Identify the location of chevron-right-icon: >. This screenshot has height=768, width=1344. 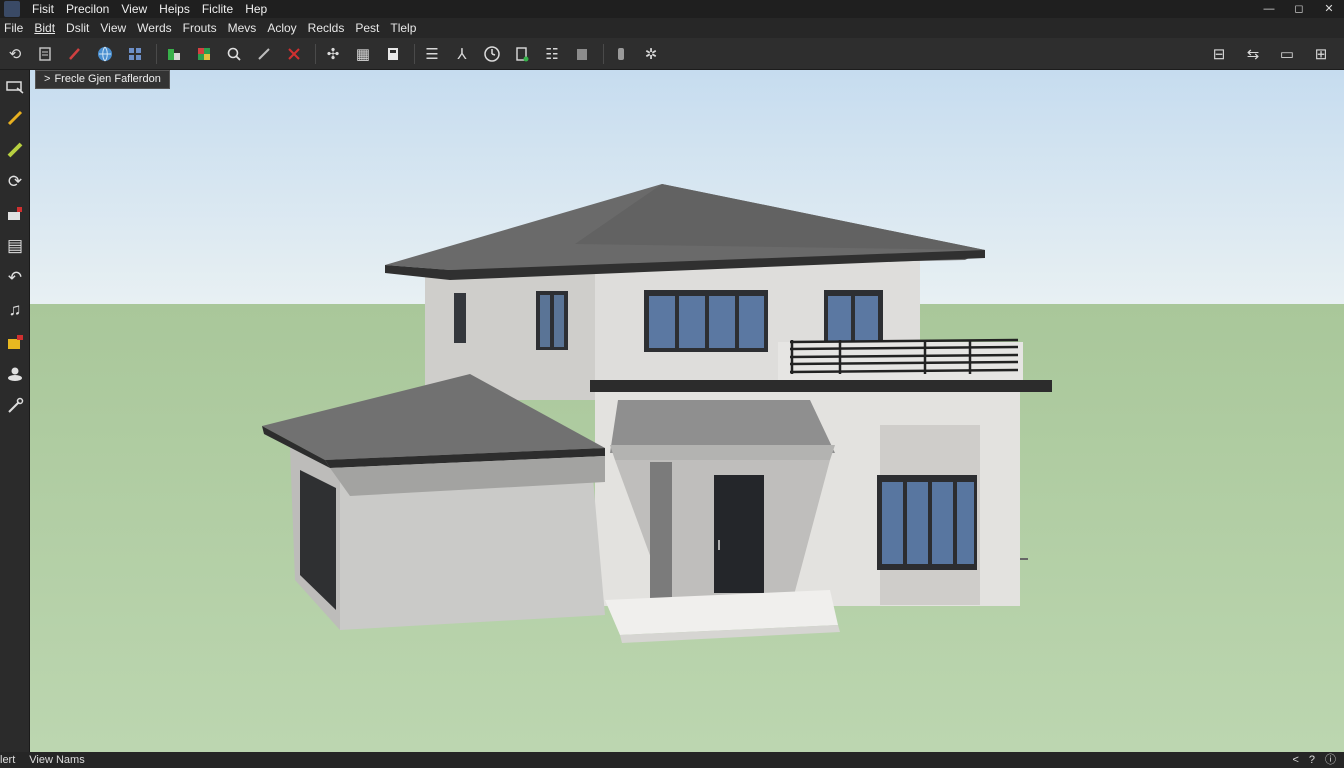
(47, 79).